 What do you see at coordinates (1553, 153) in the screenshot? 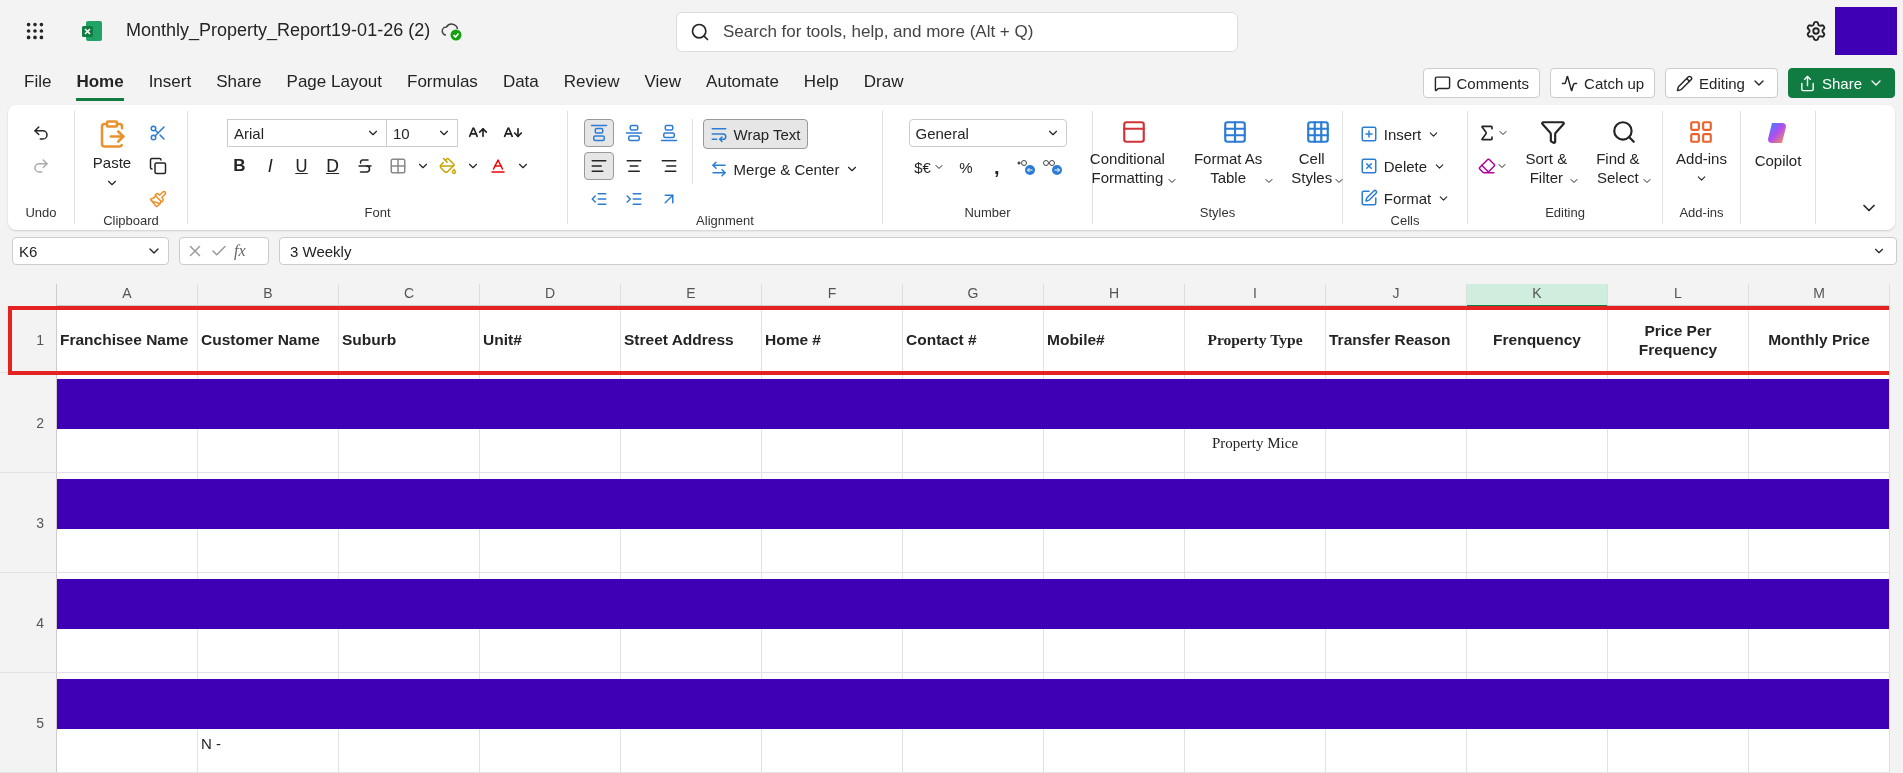
I see `editing-button: Sort & Filter` at bounding box center [1553, 153].